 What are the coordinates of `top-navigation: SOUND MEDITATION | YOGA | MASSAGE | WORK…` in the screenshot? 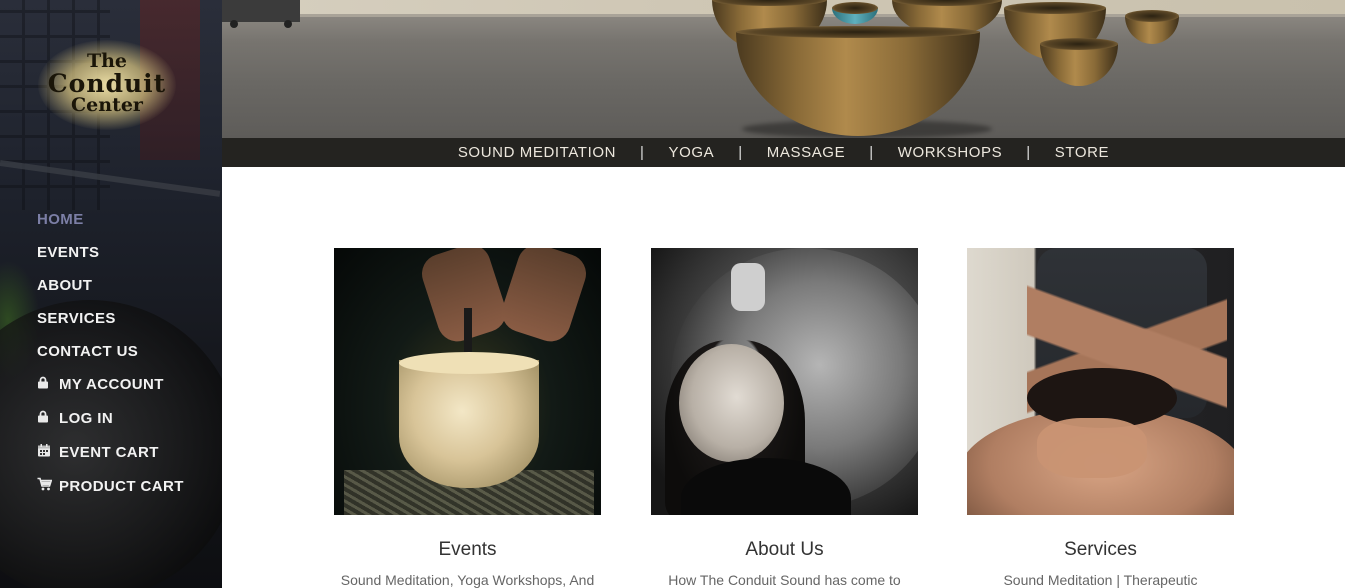 It's located at (783, 152).